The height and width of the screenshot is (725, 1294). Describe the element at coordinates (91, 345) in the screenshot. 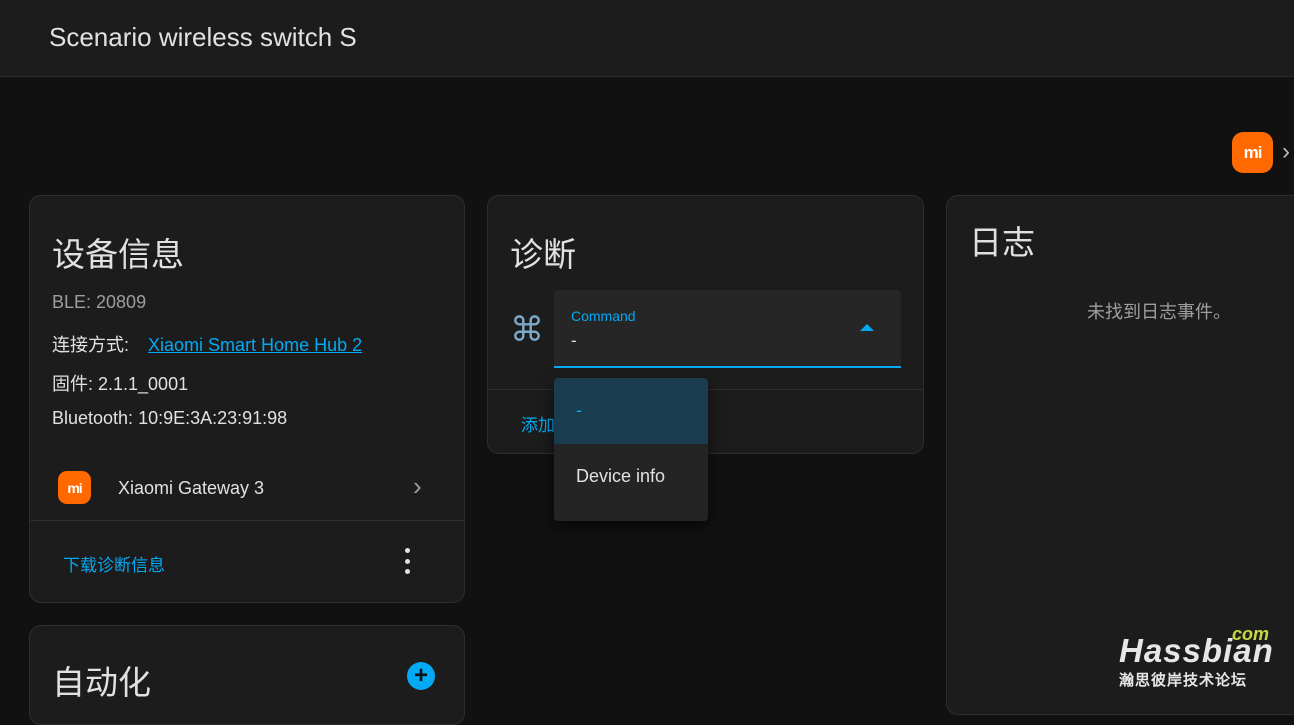

I see `connection-label: 连接方式:` at that location.